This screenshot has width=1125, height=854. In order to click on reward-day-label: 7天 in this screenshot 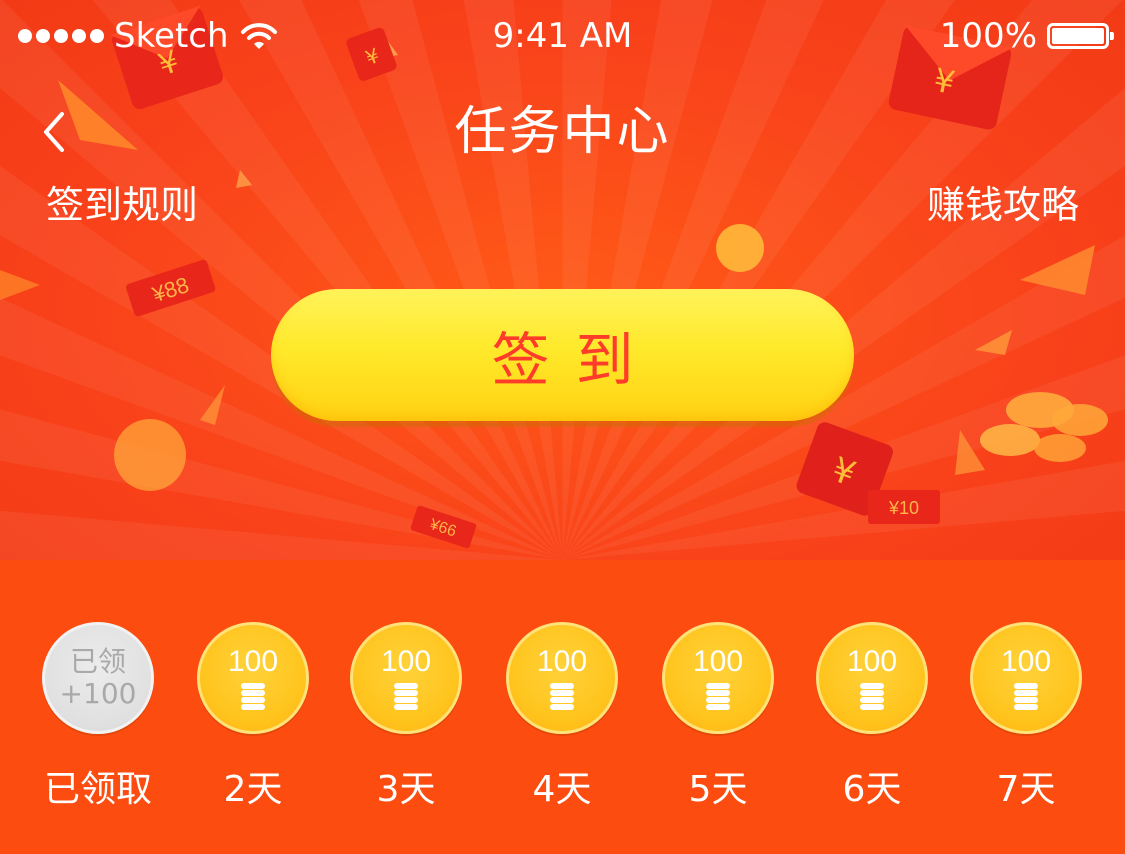, I will do `click(1026, 789)`.